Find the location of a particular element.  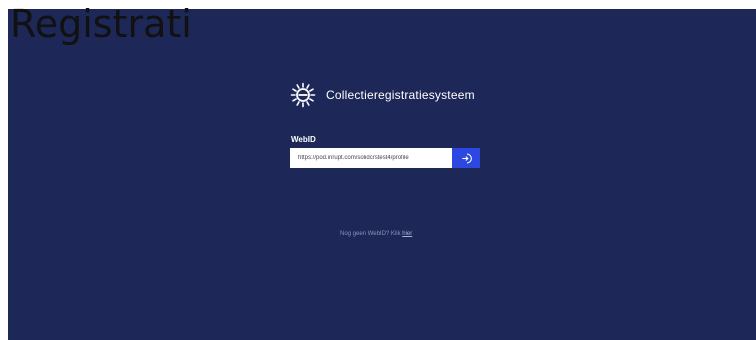

brand-header: Collectieregistratiesysteem is located at coordinates (382, 95).